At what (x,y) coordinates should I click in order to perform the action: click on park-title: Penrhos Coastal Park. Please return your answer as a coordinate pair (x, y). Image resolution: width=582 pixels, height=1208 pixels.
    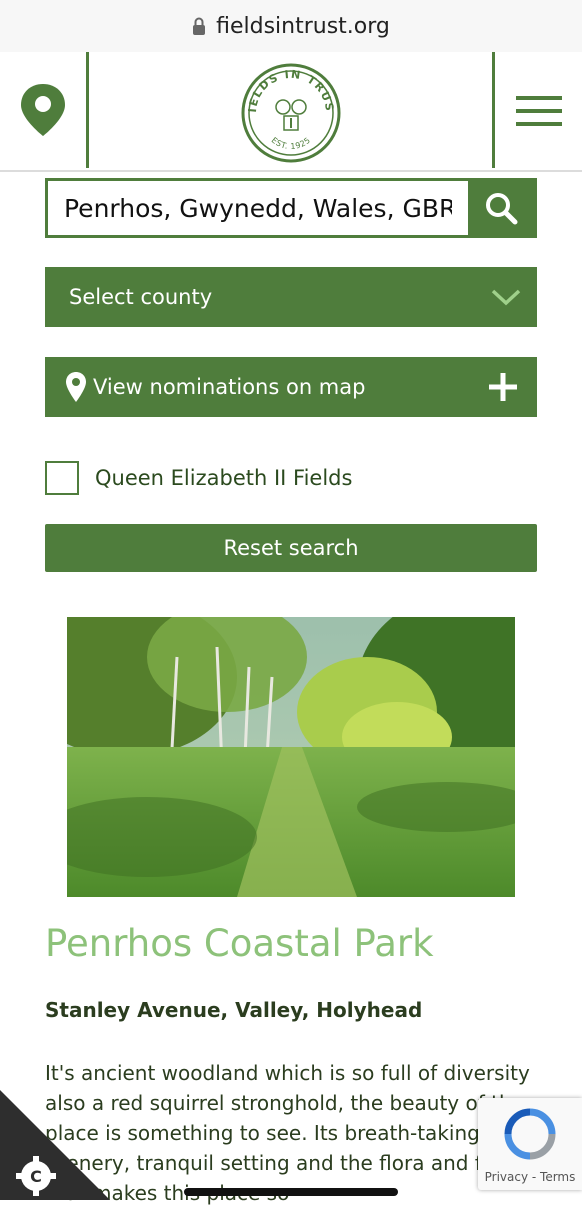
    Looking at the image, I should click on (239, 943).